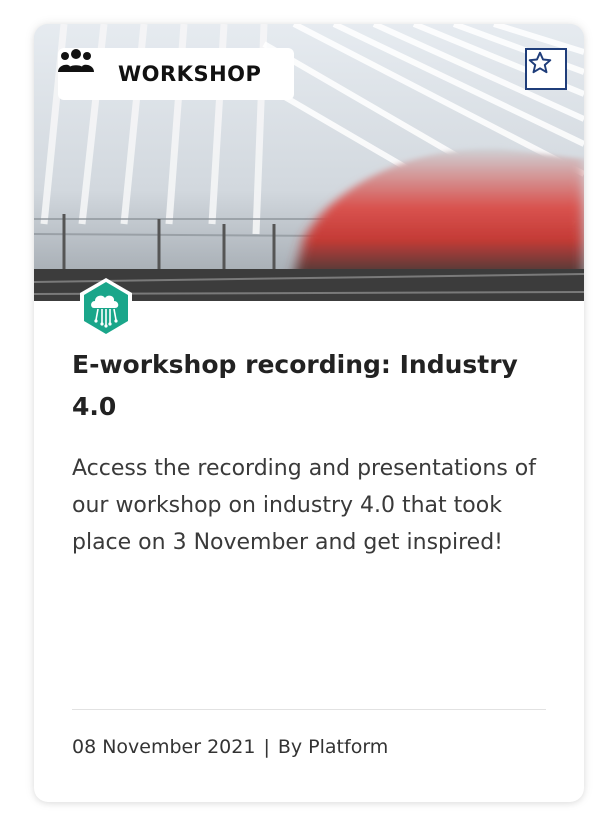 The image size is (598, 813). Describe the element at coordinates (333, 747) in the screenshot. I see `author: By Platform` at that location.